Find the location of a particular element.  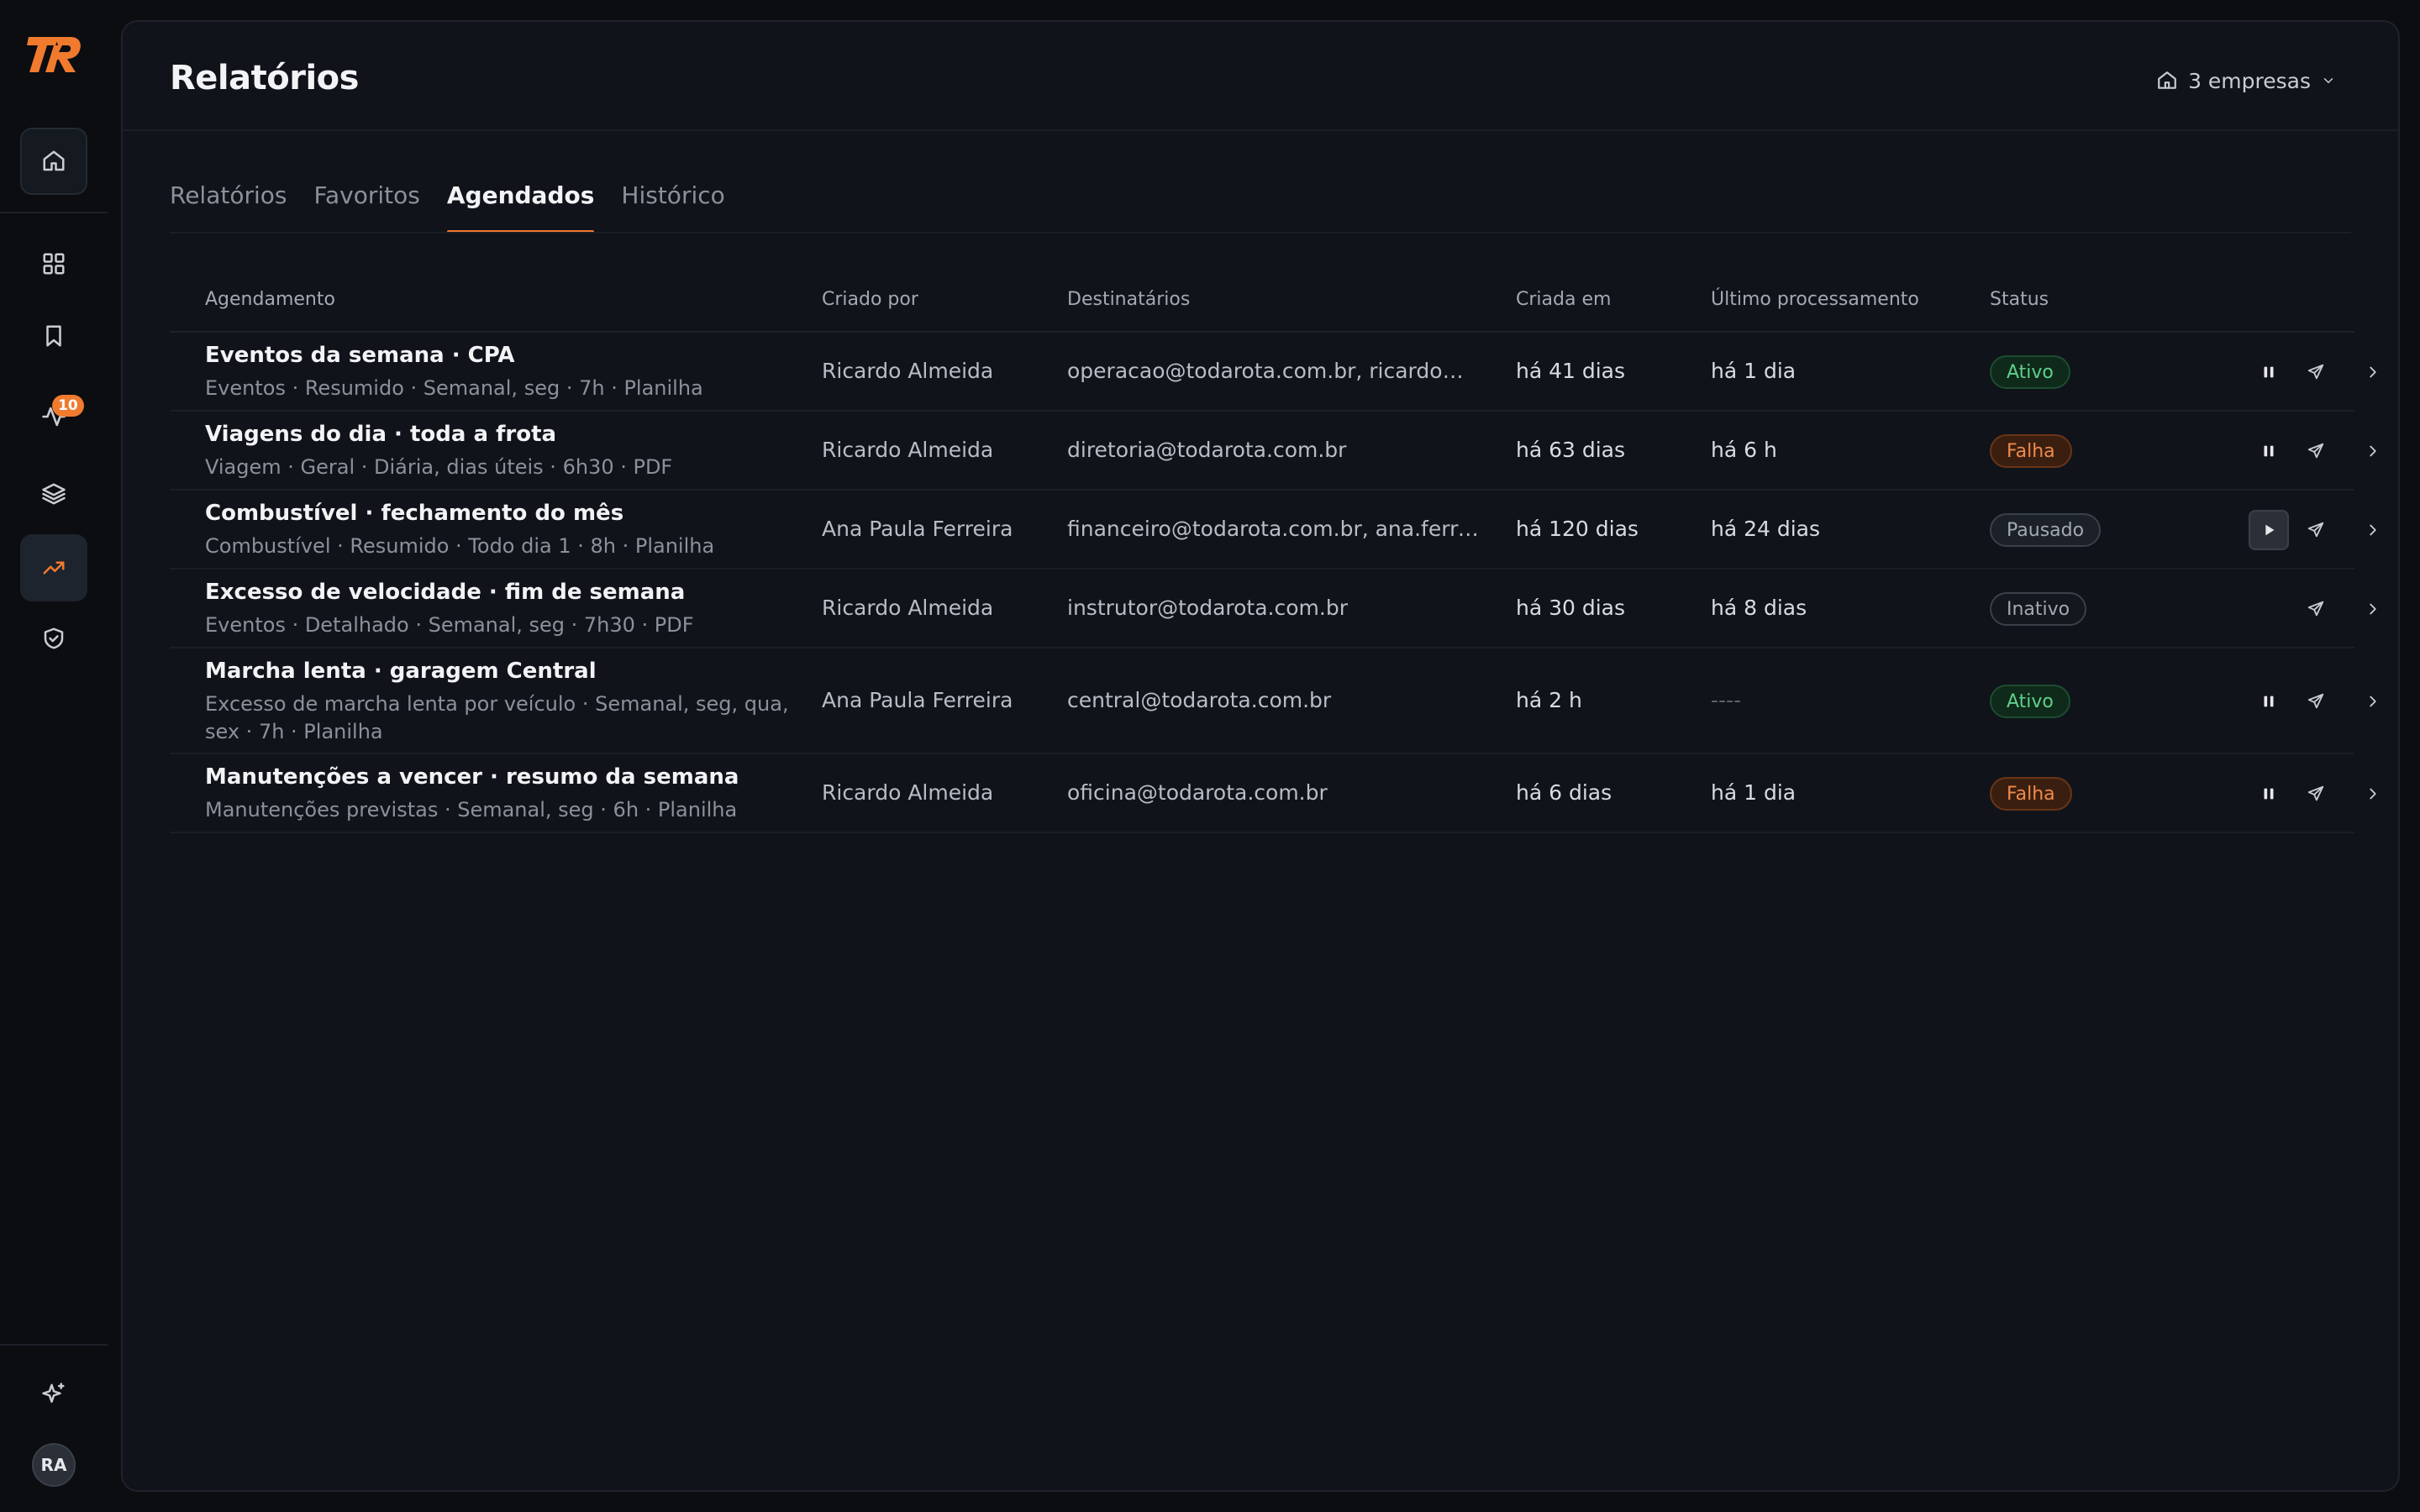

chevron-down-icon is located at coordinates (2328, 80).